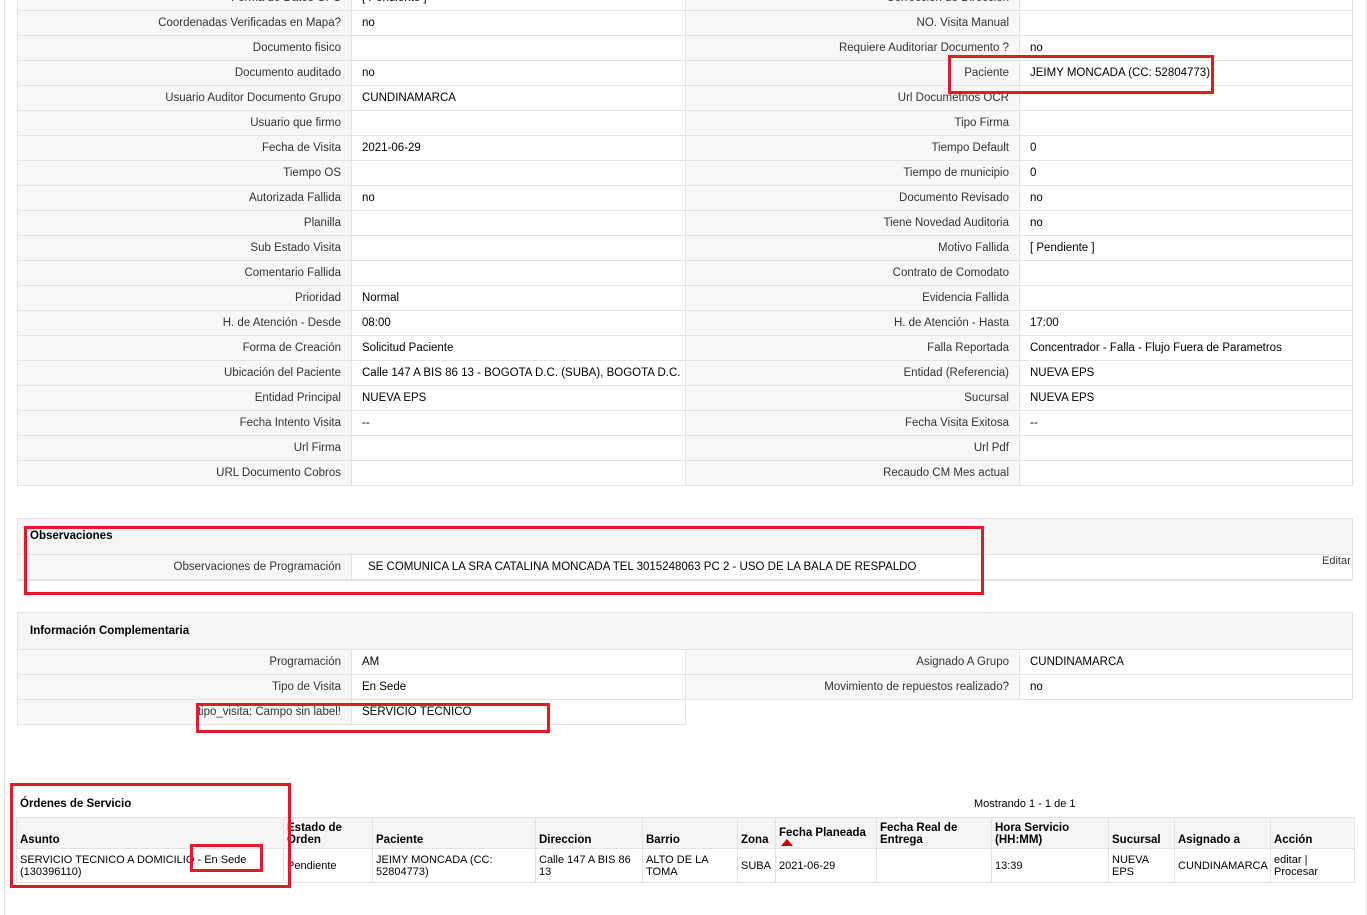 This screenshot has height=915, width=1367. Describe the element at coordinates (110, 631) in the screenshot. I see `complementaria-title: Información Complementaria` at that location.